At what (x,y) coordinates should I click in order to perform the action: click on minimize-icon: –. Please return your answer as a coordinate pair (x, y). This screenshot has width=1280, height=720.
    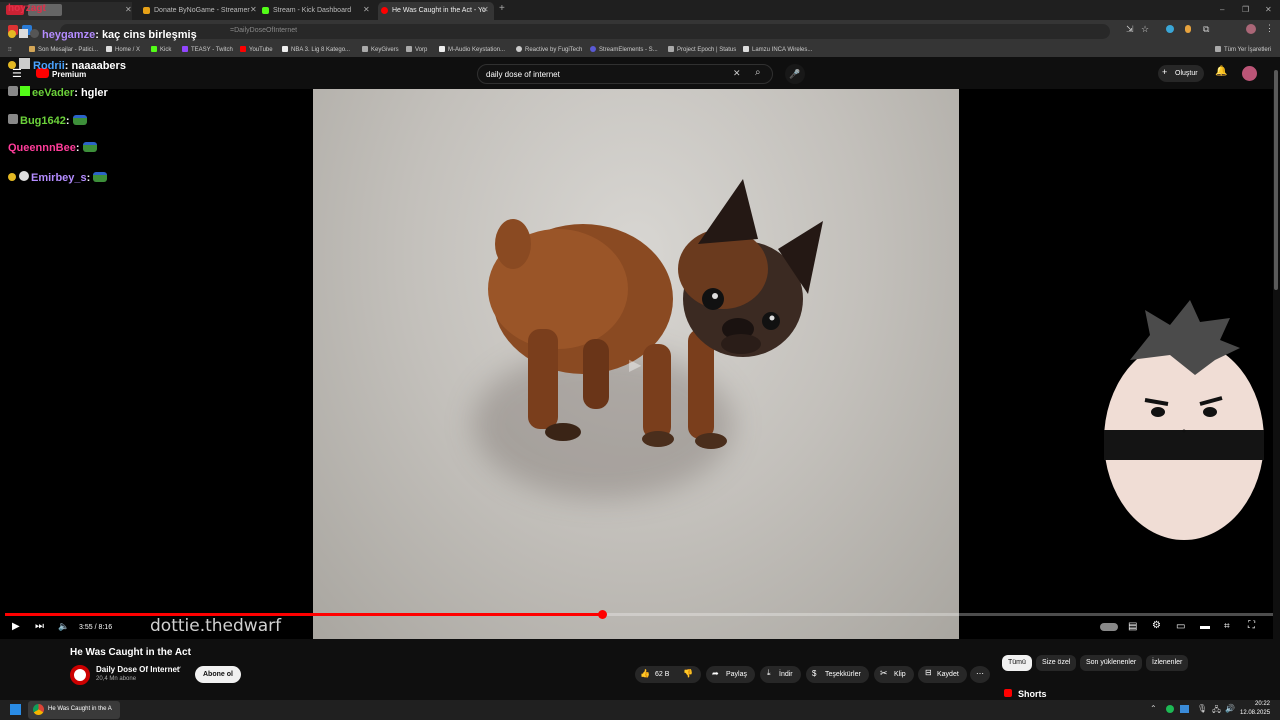
    Looking at the image, I should click on (1222, 9).